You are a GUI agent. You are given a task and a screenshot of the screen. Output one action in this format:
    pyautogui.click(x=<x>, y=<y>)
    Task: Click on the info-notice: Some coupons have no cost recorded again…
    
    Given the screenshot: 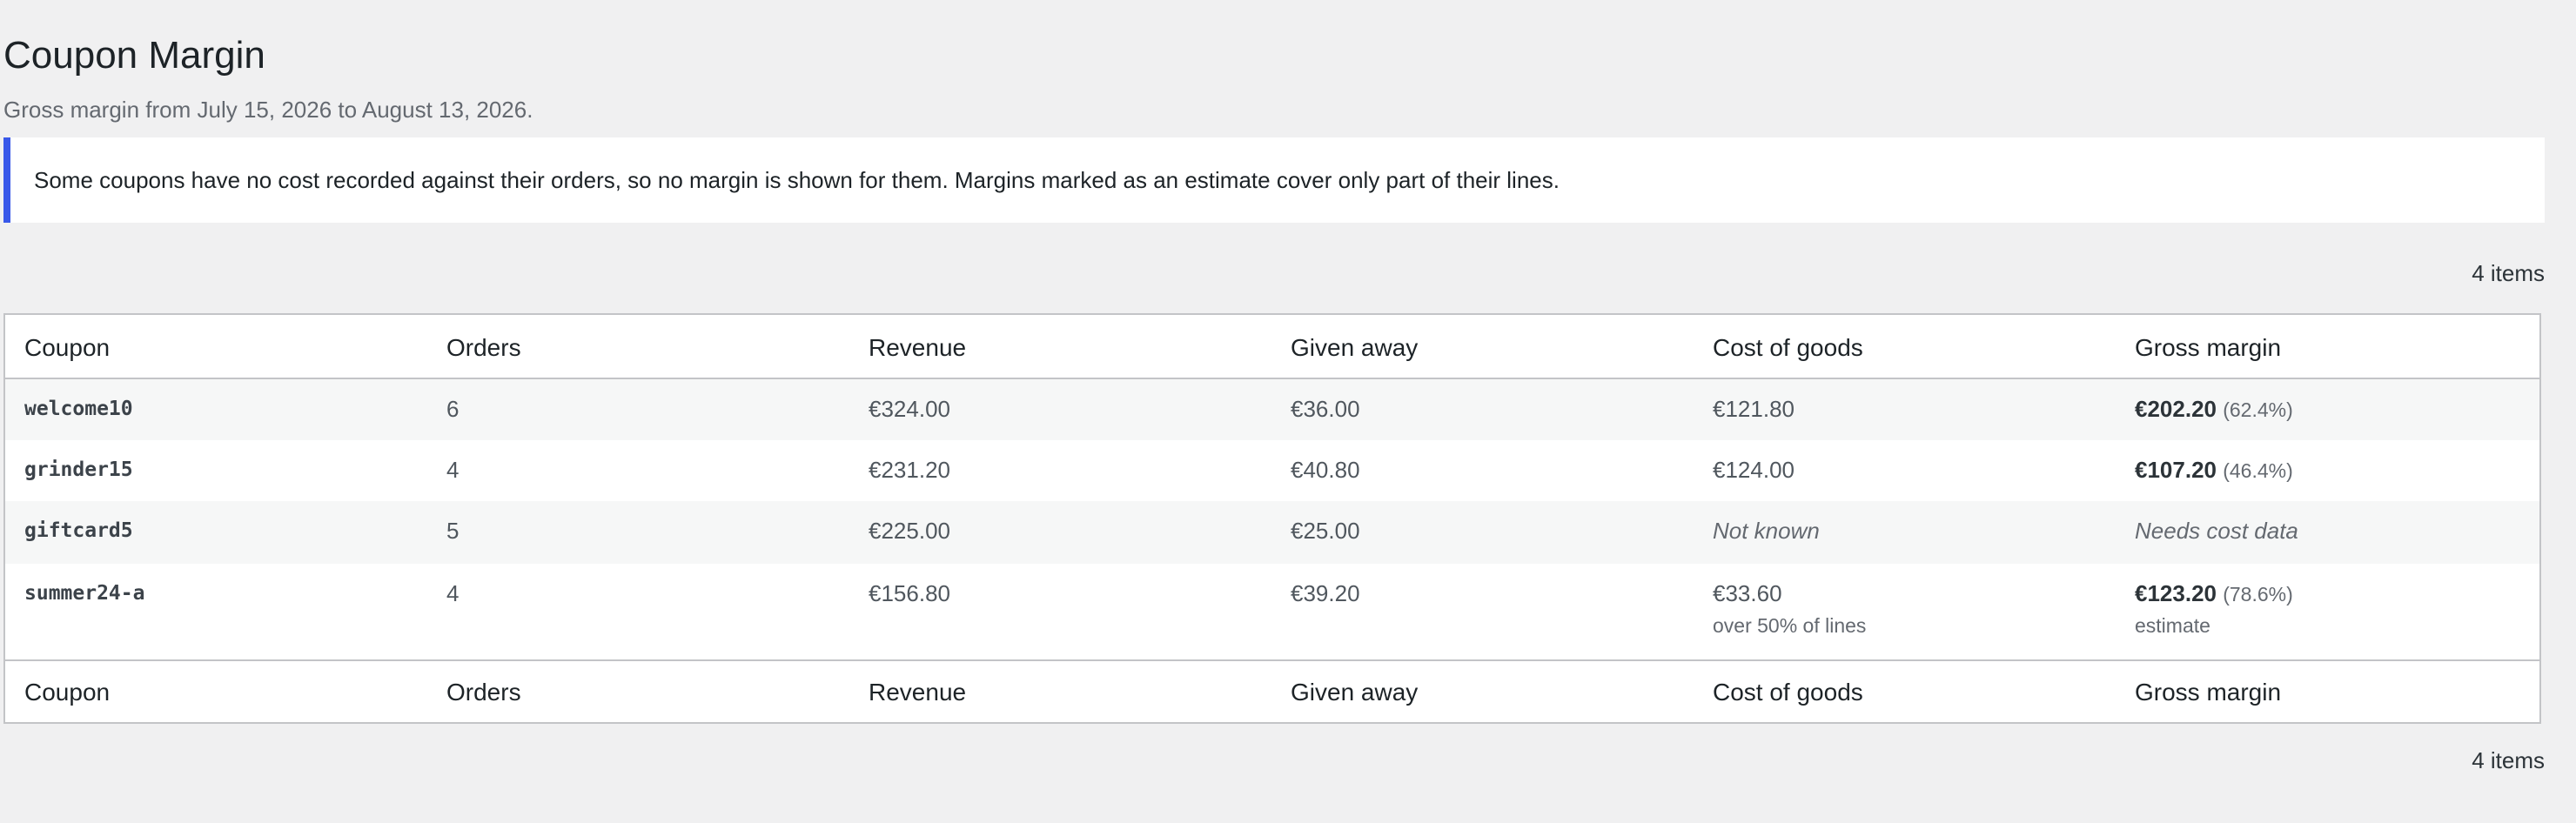 What is the action you would take?
    pyautogui.click(x=1274, y=180)
    